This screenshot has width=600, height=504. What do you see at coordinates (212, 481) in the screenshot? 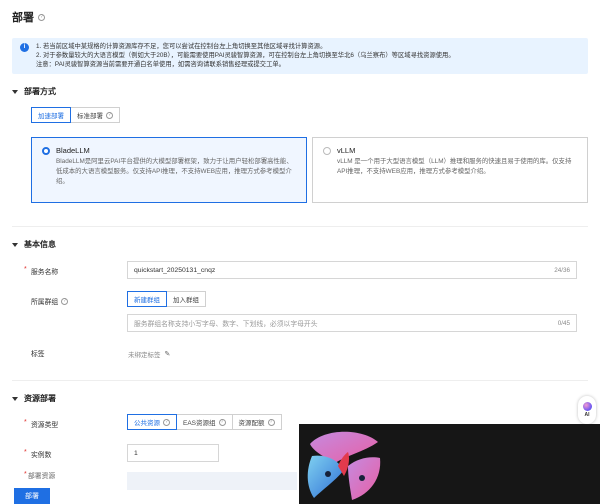
I see `deploy-resource-row` at bounding box center [212, 481].